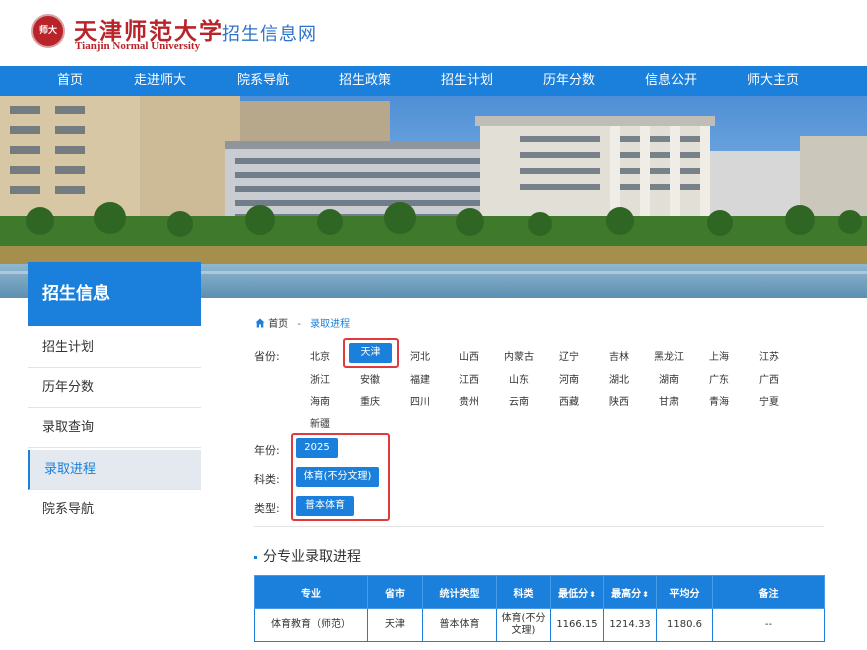 This screenshot has height=650, width=867. I want to click on col-header-stat-type: 统计类型, so click(459, 592).